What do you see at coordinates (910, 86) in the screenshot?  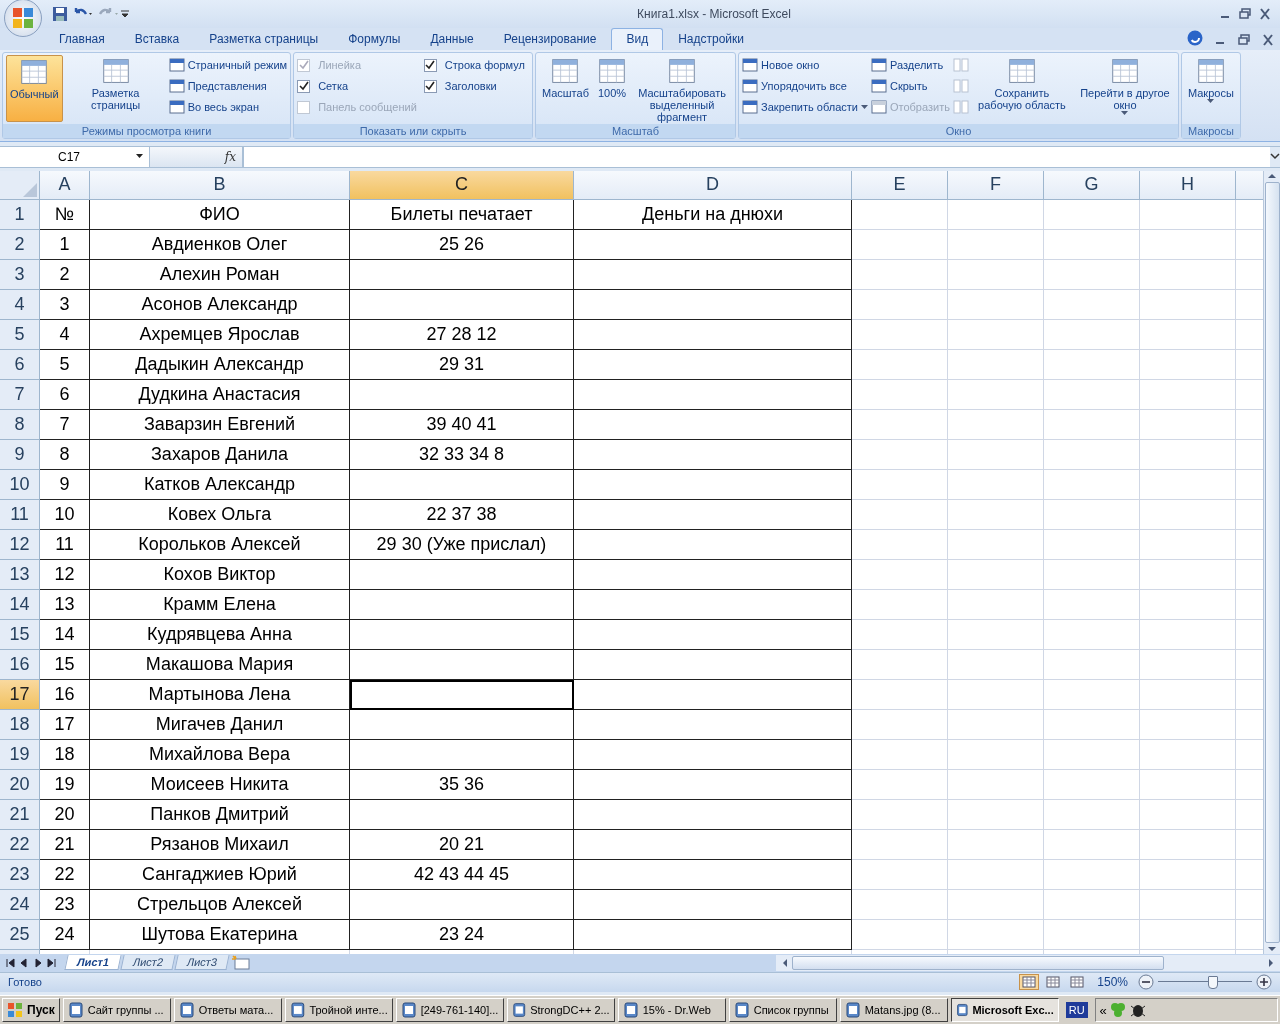 I see `ribbon-button: Скрыть` at bounding box center [910, 86].